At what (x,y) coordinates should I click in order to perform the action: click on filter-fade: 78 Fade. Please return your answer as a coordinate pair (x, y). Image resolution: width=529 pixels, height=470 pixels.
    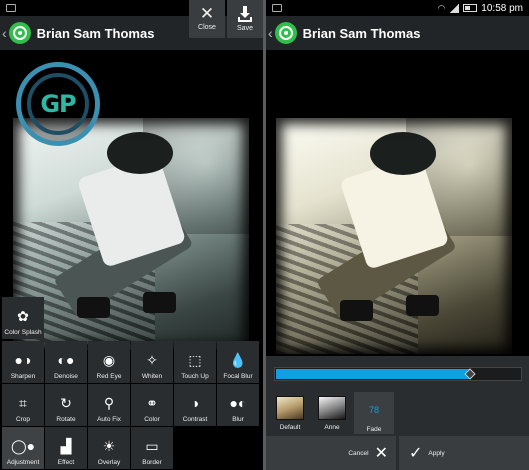
    Looking at the image, I should click on (374, 413).